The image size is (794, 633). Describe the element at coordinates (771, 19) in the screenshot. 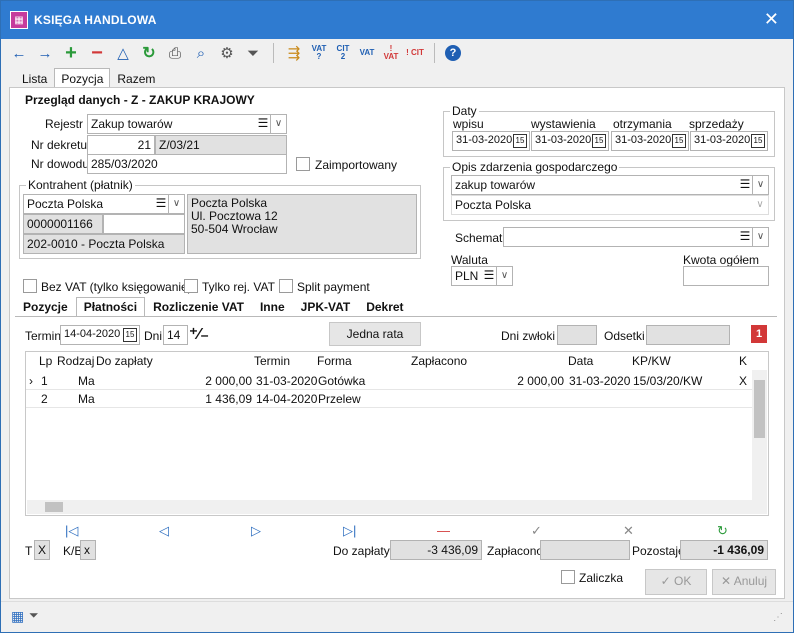

I see `close-icon: ✕` at that location.